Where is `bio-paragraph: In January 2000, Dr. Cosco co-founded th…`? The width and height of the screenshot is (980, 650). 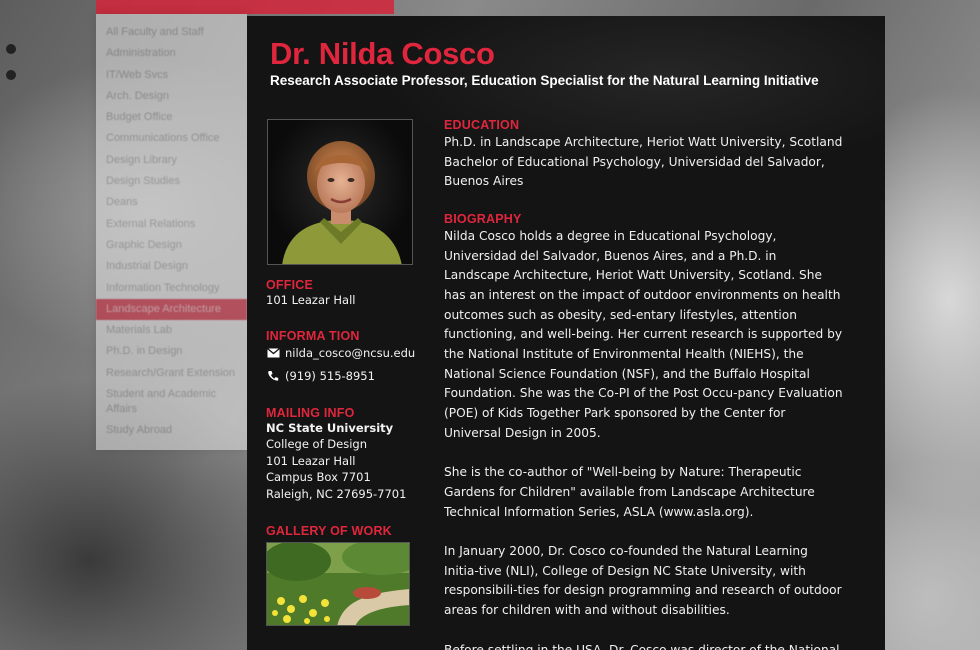
bio-paragraph: In January 2000, Dr. Cosco co-founded th… is located at coordinates (643, 581).